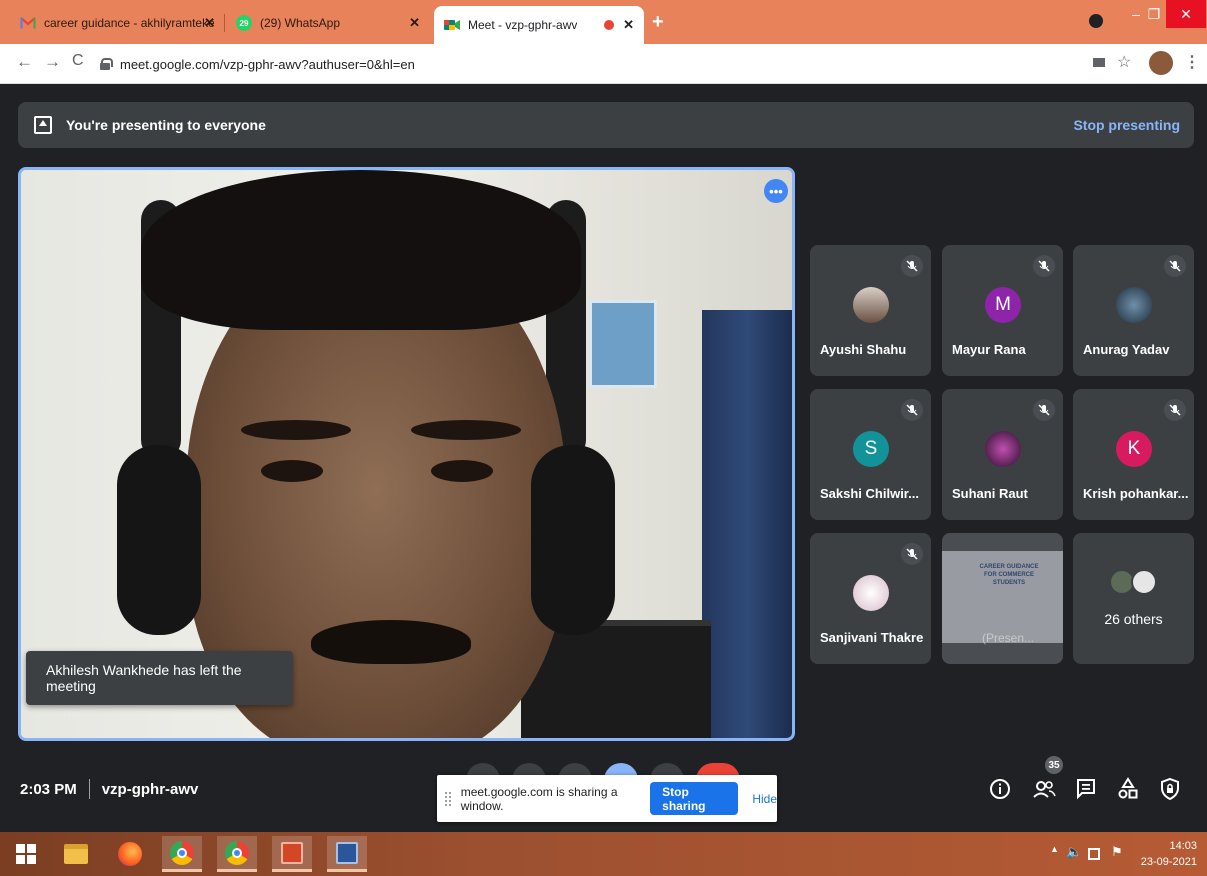 This screenshot has width=1207, height=876. I want to click on participant-name: Ayushi Shahu, so click(863, 349).